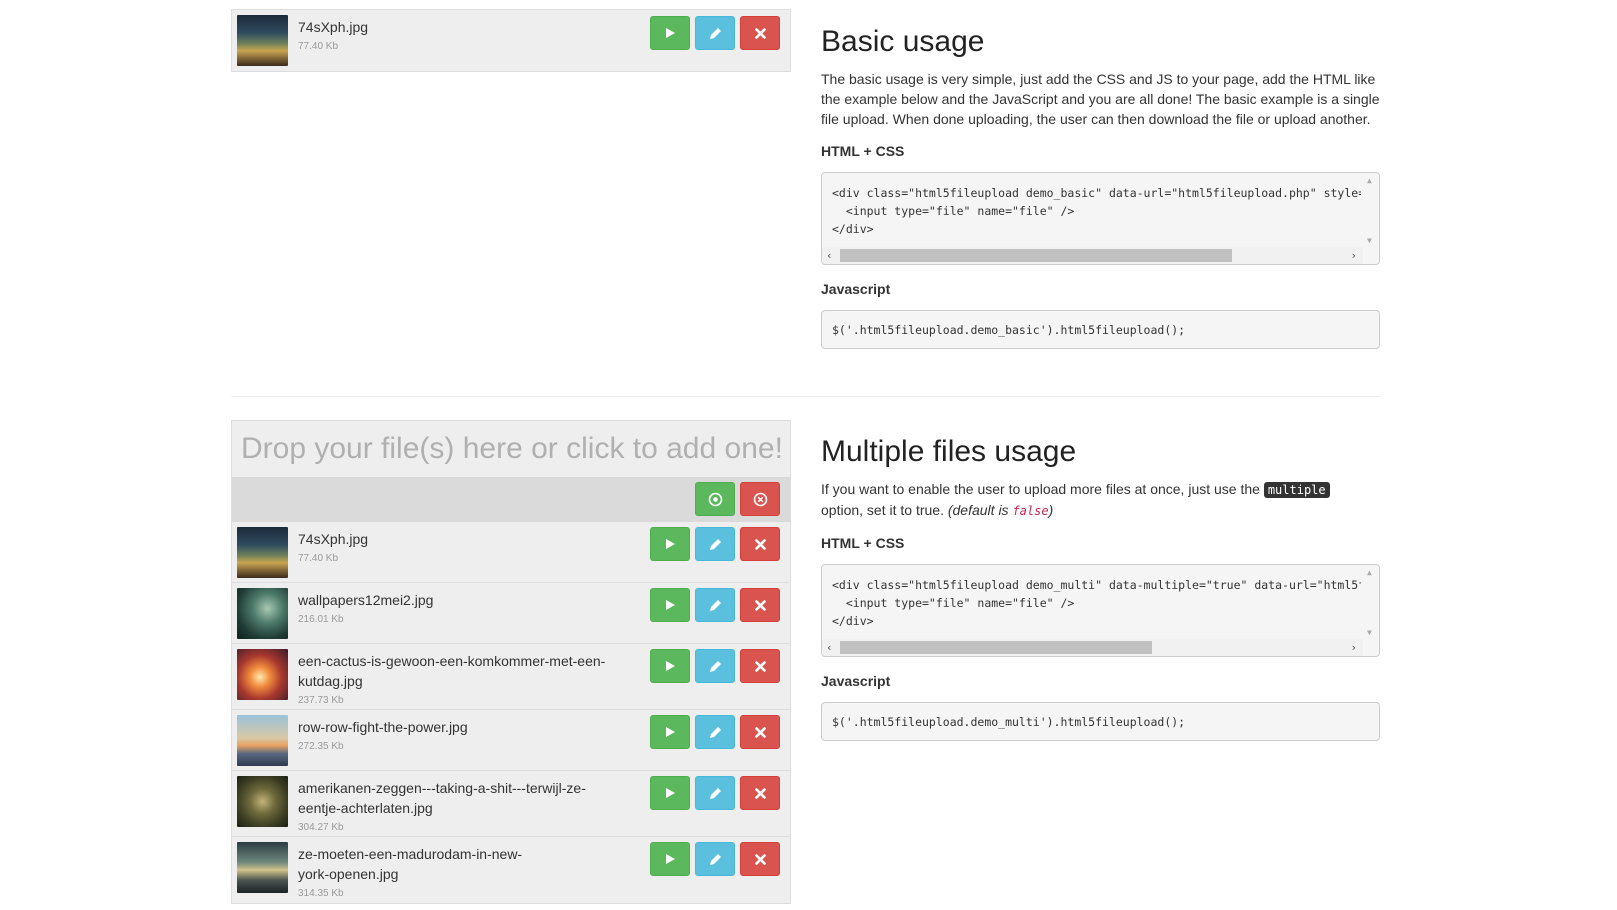  I want to click on file-size: 237.73 Kb, so click(321, 700).